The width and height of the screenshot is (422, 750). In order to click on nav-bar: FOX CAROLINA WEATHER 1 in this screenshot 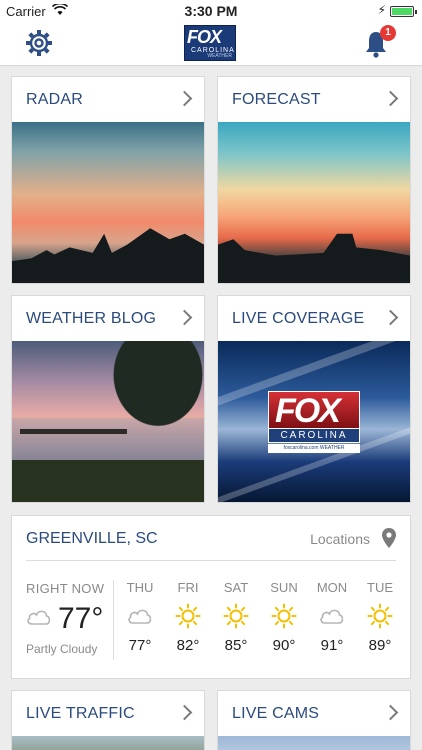, I will do `click(211, 44)`.